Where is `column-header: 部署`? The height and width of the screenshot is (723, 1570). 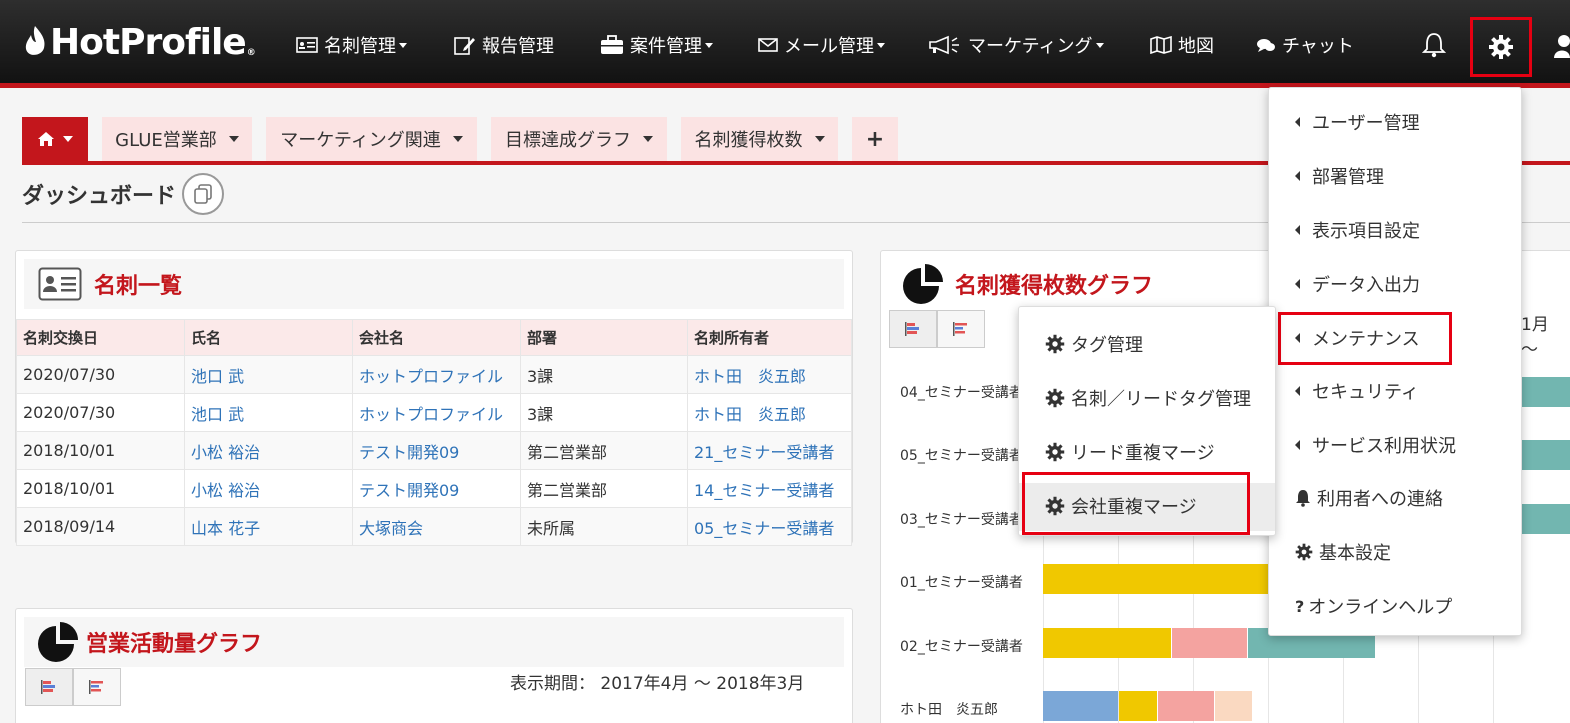 column-header: 部署 is located at coordinates (604, 337).